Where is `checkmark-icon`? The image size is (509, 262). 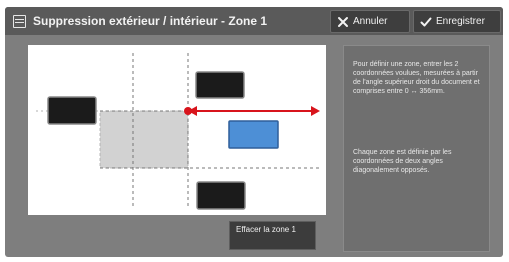 checkmark-icon is located at coordinates (426, 21).